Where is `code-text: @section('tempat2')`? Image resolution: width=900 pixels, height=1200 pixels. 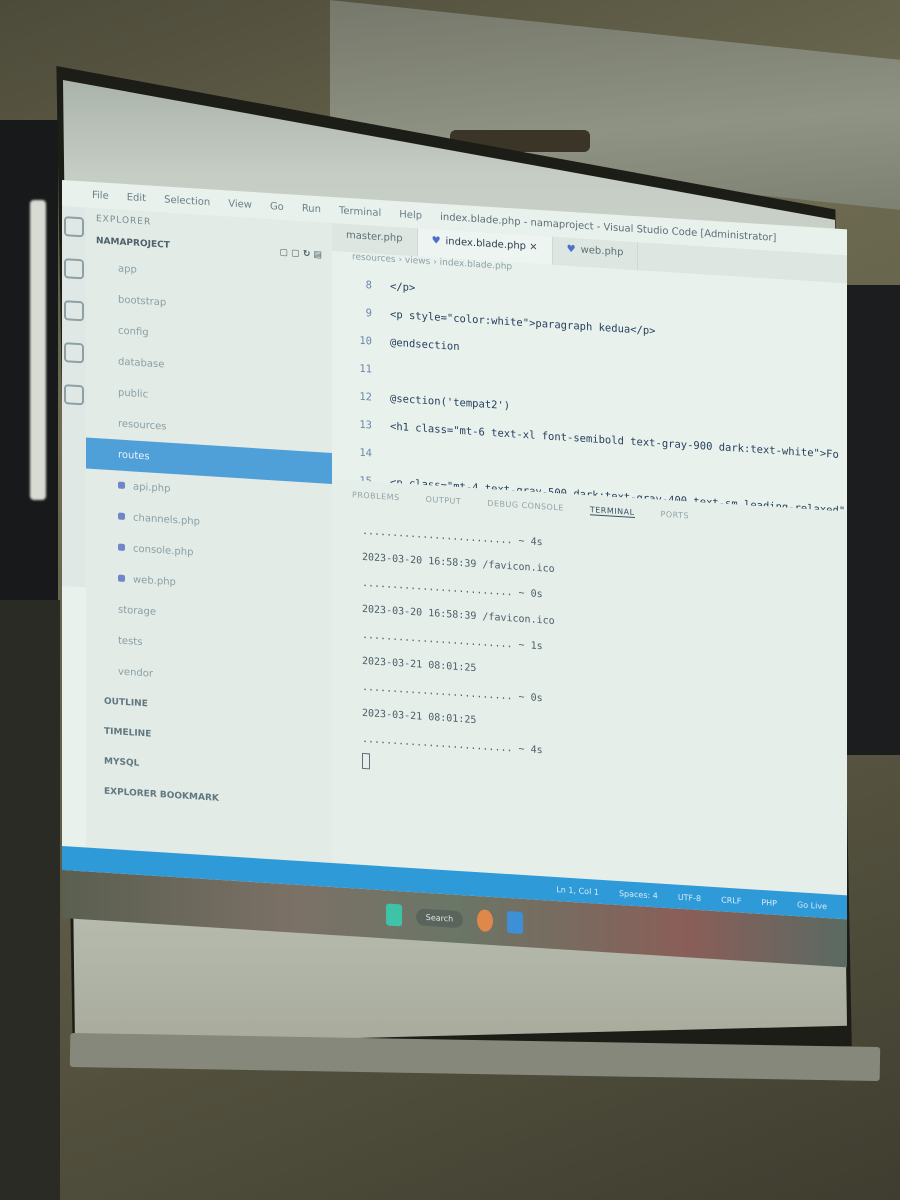
code-text: @section('tempat2') is located at coordinates (450, 402).